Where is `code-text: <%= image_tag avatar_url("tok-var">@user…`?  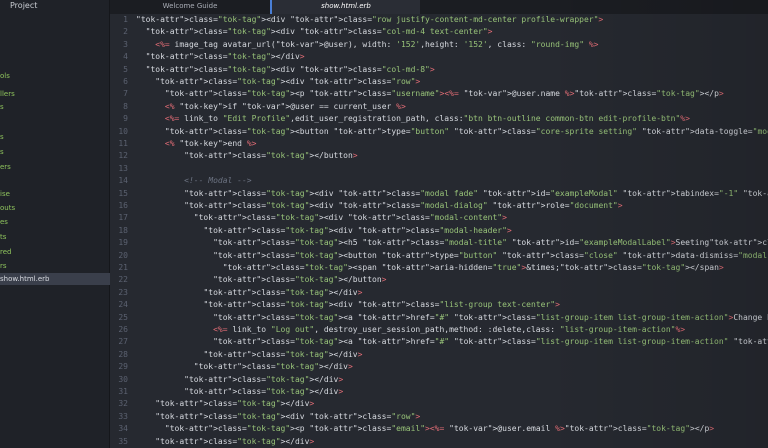 code-text: <%= image_tag avatar_url("tok-var">@user… is located at coordinates (377, 44).